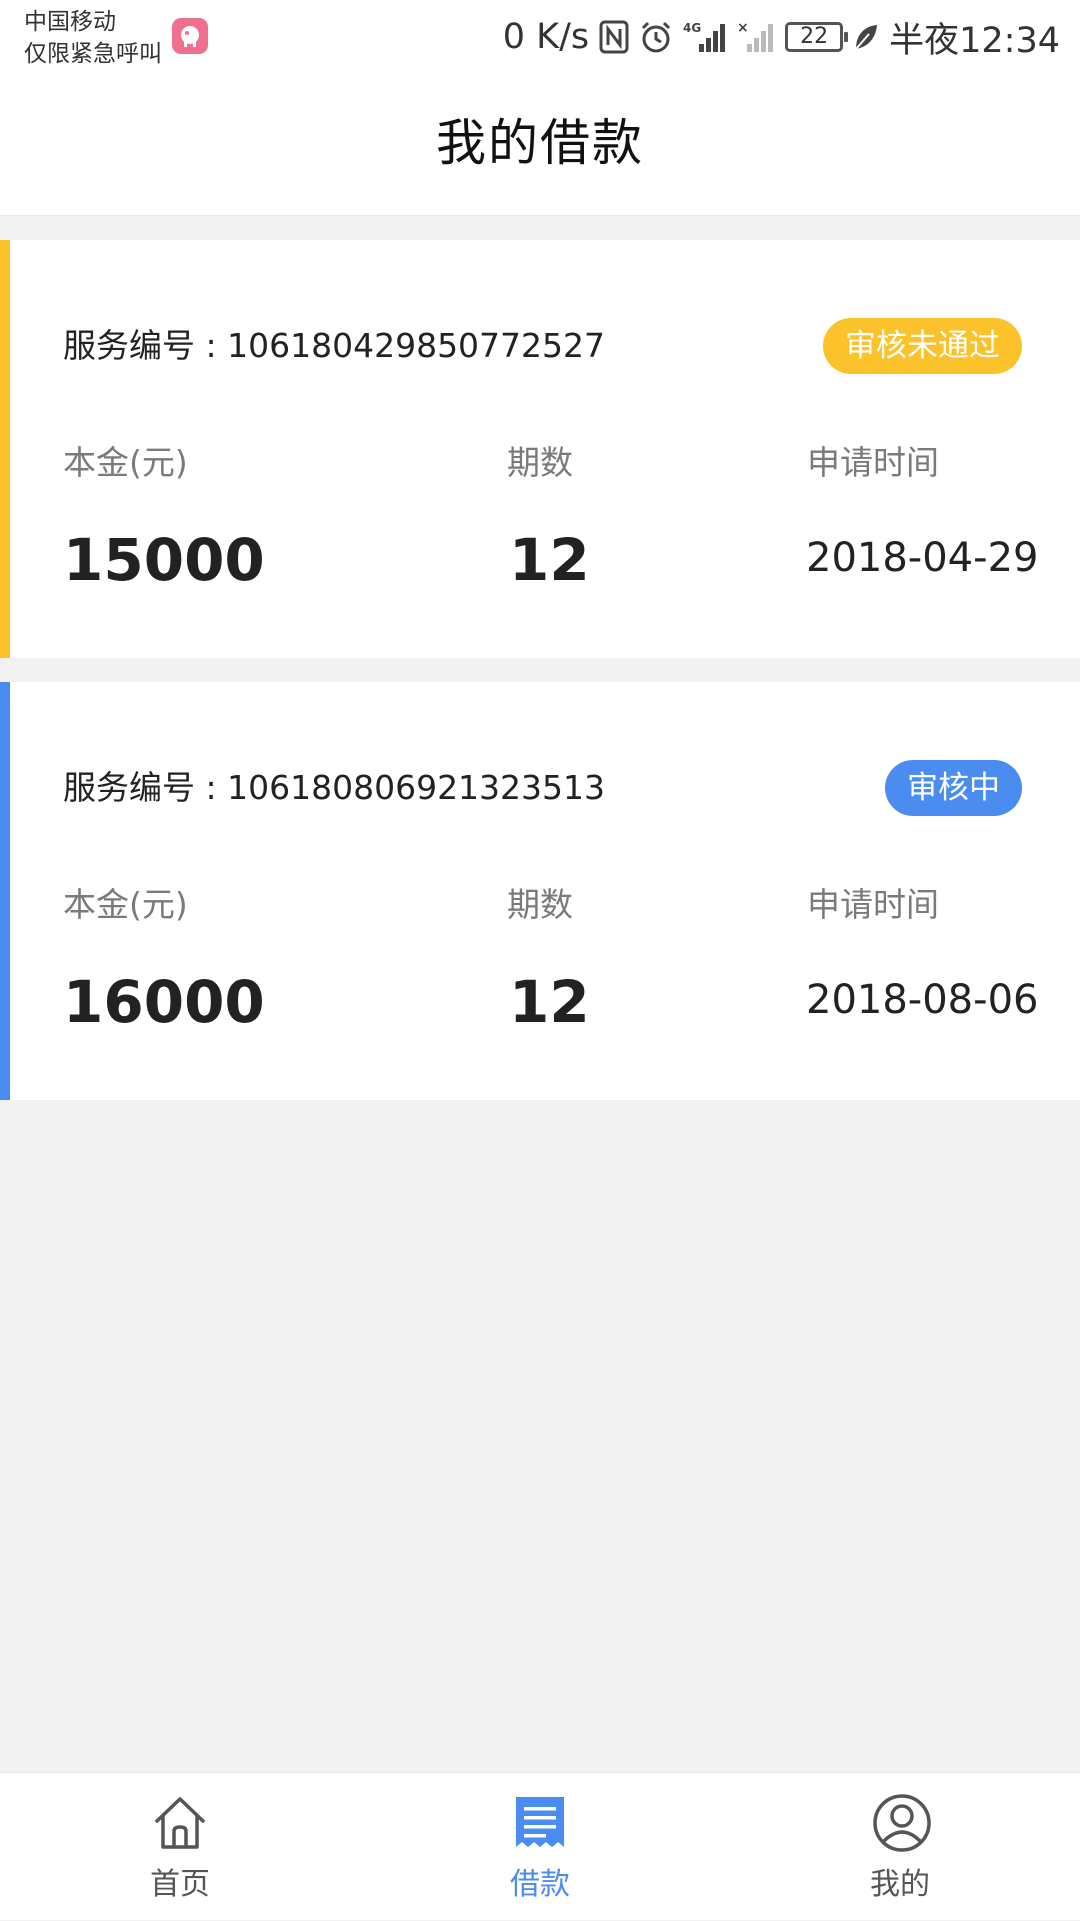 Image resolution: width=1080 pixels, height=1921 pixels. I want to click on service-number: 服务编号 : 106180806921323513, so click(334, 788).